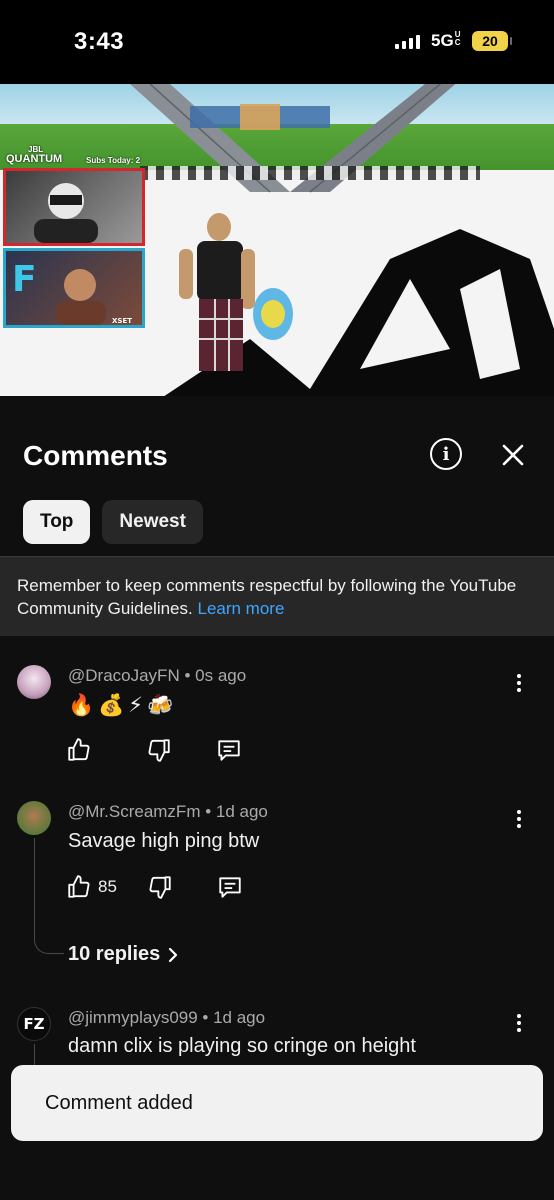 This screenshot has width=554, height=1200. Describe the element at coordinates (457, 38) in the screenshot. I see `network-suffix: UC` at that location.